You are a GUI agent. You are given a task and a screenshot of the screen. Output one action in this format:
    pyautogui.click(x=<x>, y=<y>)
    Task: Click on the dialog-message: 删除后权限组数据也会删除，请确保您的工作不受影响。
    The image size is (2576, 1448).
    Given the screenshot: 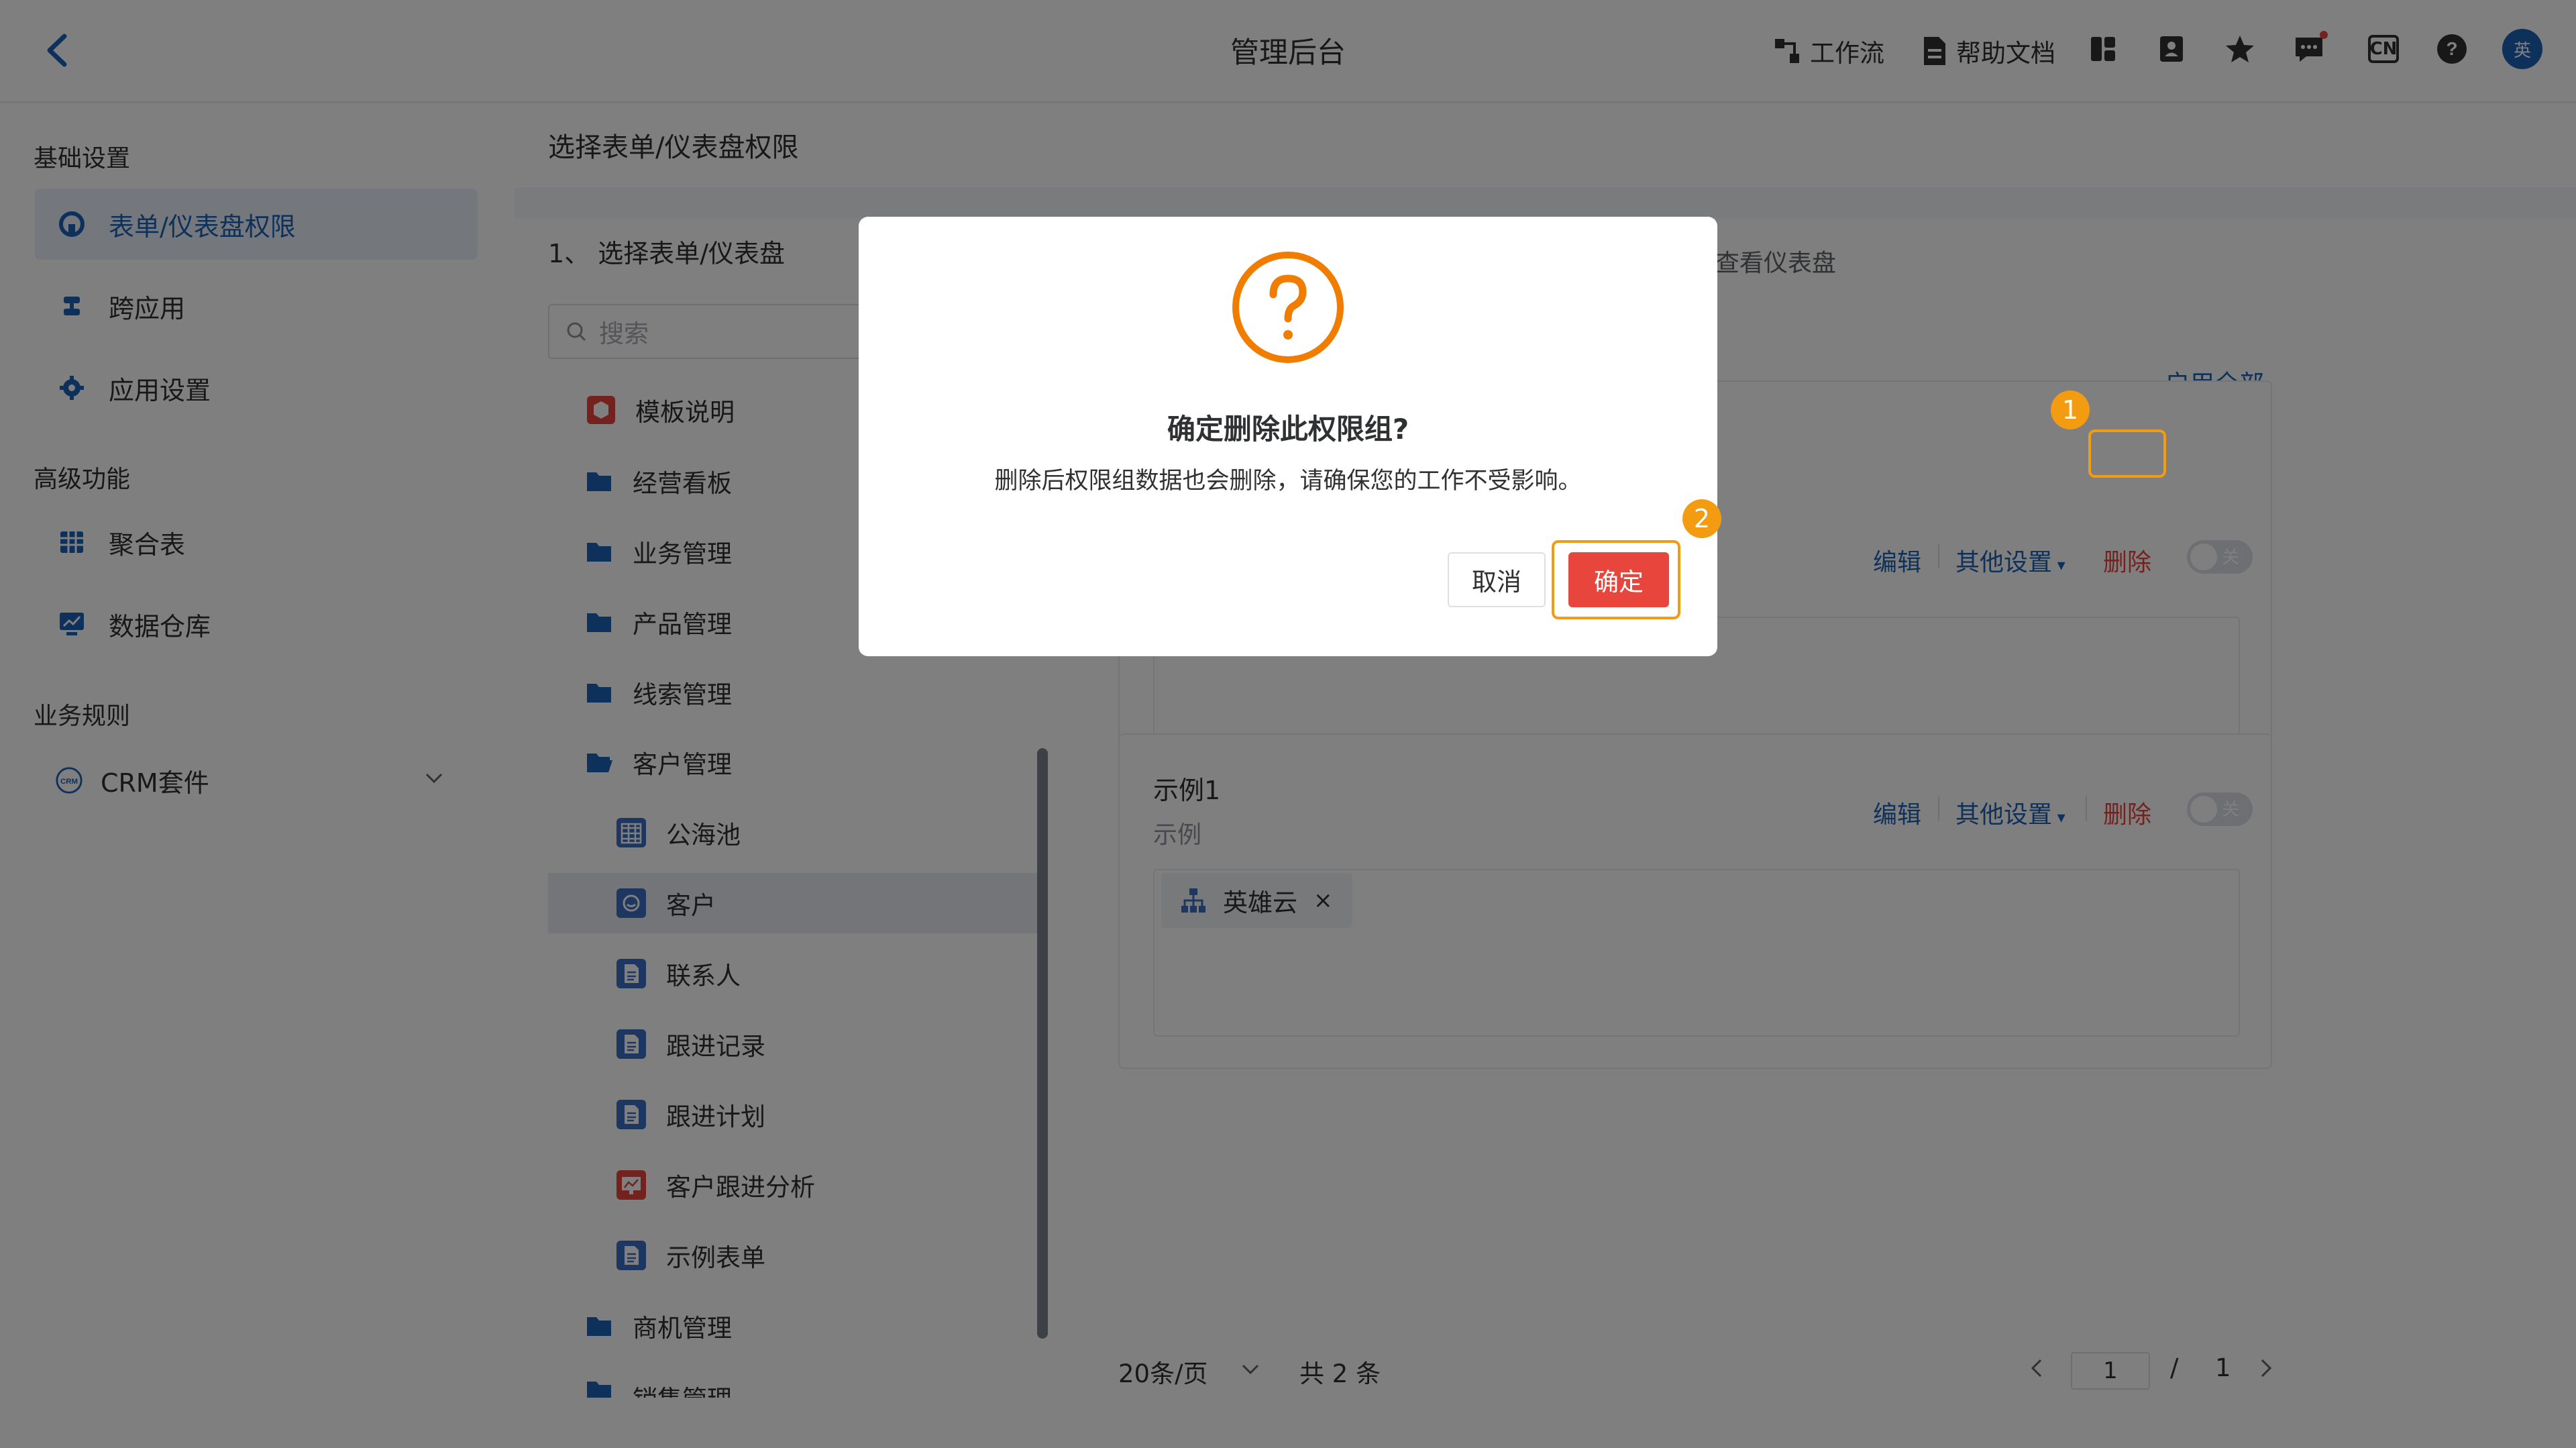 What is the action you would take?
    pyautogui.click(x=1288, y=481)
    